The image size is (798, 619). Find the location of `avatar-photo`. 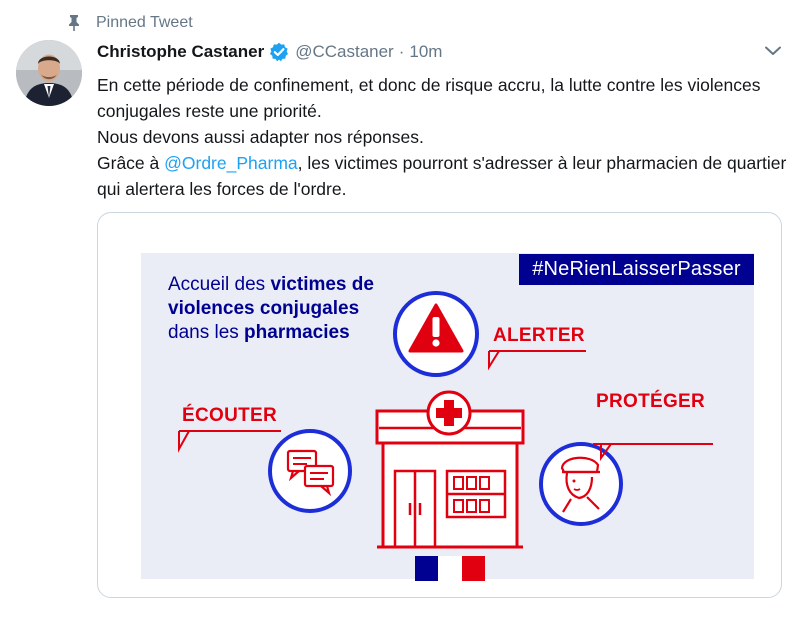

avatar-photo is located at coordinates (49, 73).